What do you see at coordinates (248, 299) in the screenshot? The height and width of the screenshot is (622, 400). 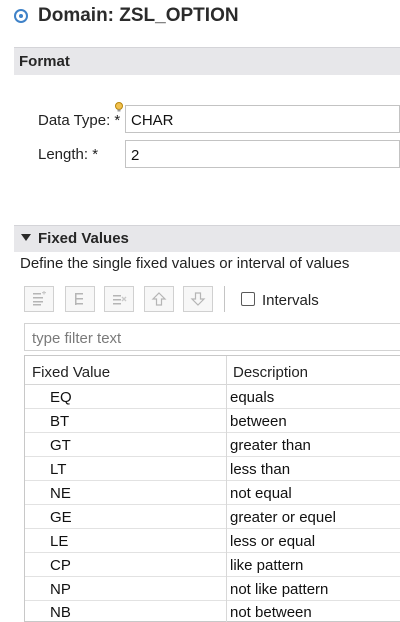 I see `intervals-checkbox` at bounding box center [248, 299].